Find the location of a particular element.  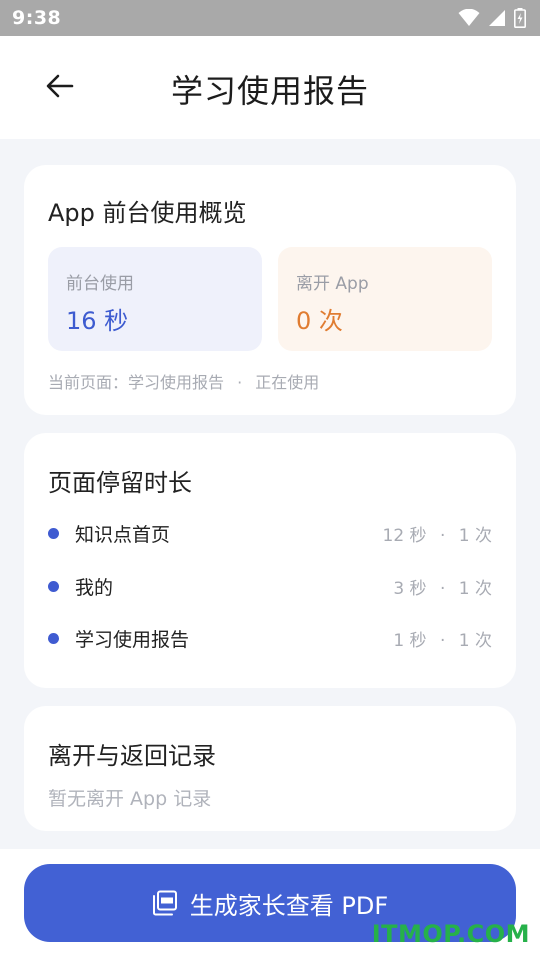

leave-records-title: 离开与返回记录 is located at coordinates (132, 756).